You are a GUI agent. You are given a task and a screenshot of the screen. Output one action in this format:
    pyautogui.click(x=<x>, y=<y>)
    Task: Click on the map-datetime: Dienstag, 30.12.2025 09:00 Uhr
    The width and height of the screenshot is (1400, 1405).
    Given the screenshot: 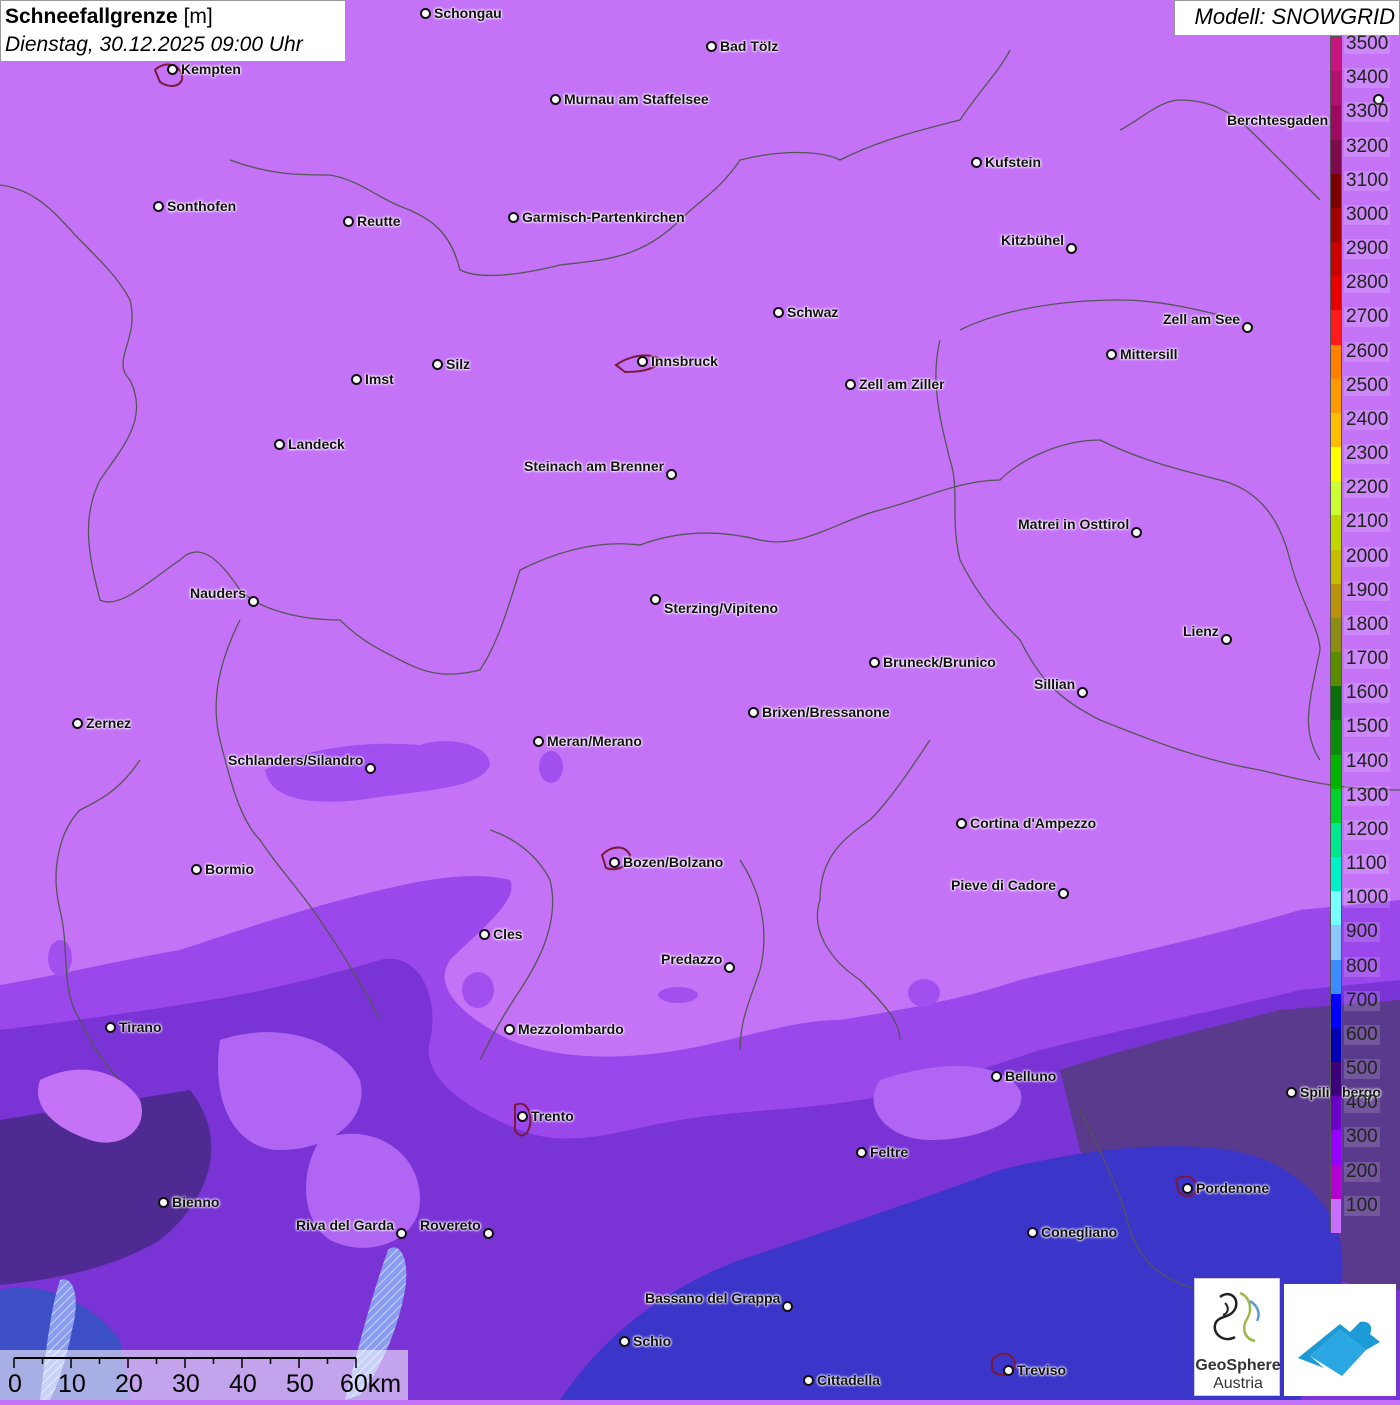 What is the action you would take?
    pyautogui.click(x=154, y=44)
    